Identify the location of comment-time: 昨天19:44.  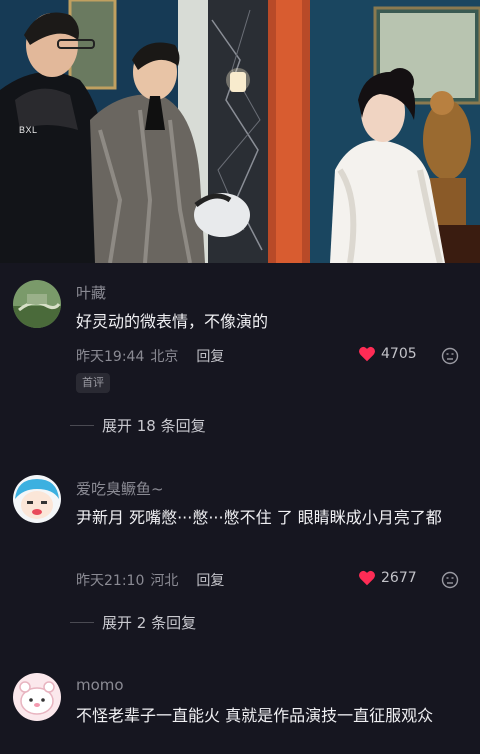
(110, 357).